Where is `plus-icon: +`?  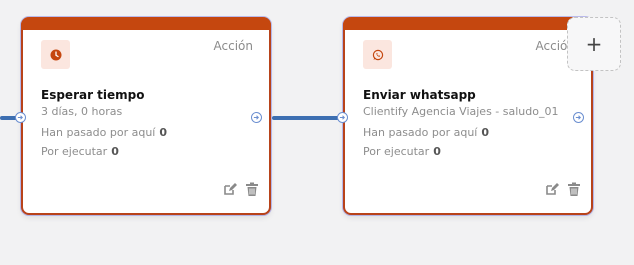
plus-icon: + is located at coordinates (594, 44).